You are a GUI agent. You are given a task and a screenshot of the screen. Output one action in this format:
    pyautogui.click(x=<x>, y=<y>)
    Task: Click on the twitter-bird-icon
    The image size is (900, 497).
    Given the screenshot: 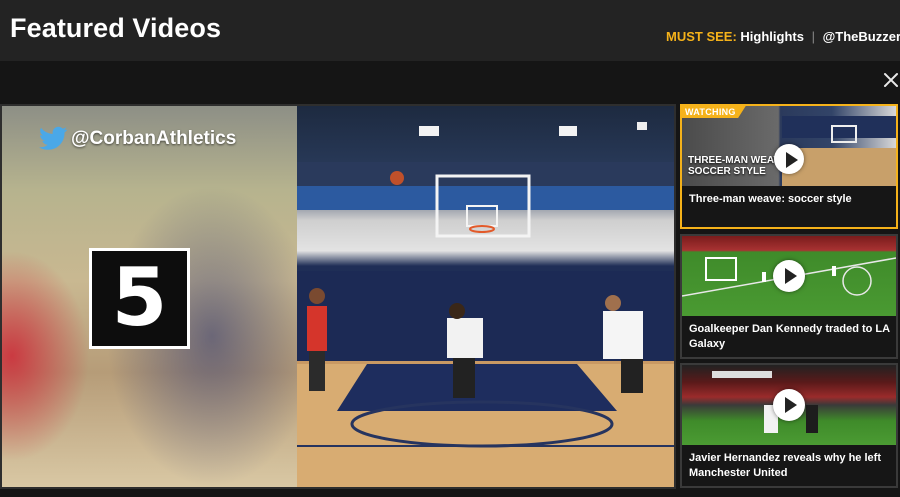 What is the action you would take?
    pyautogui.click(x=53, y=138)
    